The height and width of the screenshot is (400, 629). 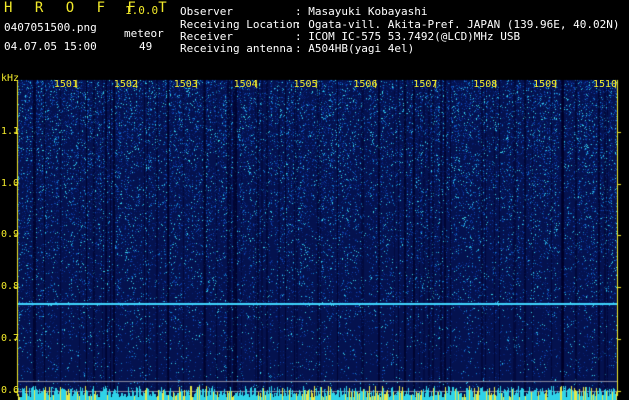 I want to click on x-tick-label: 1505, so click(x=305, y=84).